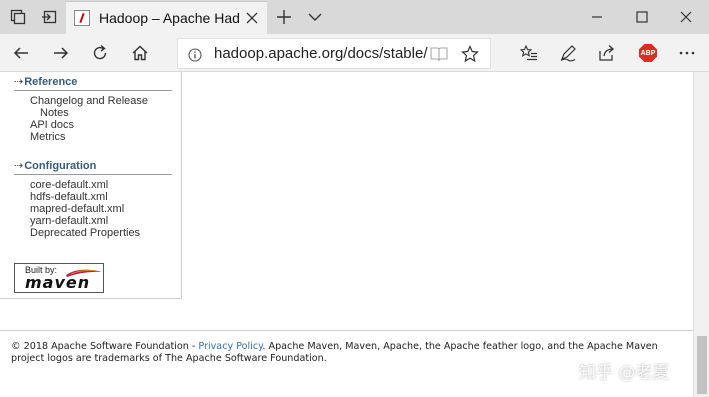 This screenshot has width=709, height=397. Describe the element at coordinates (54, 113) in the screenshot. I see `menu-item-changelog-cont: Notes` at that location.